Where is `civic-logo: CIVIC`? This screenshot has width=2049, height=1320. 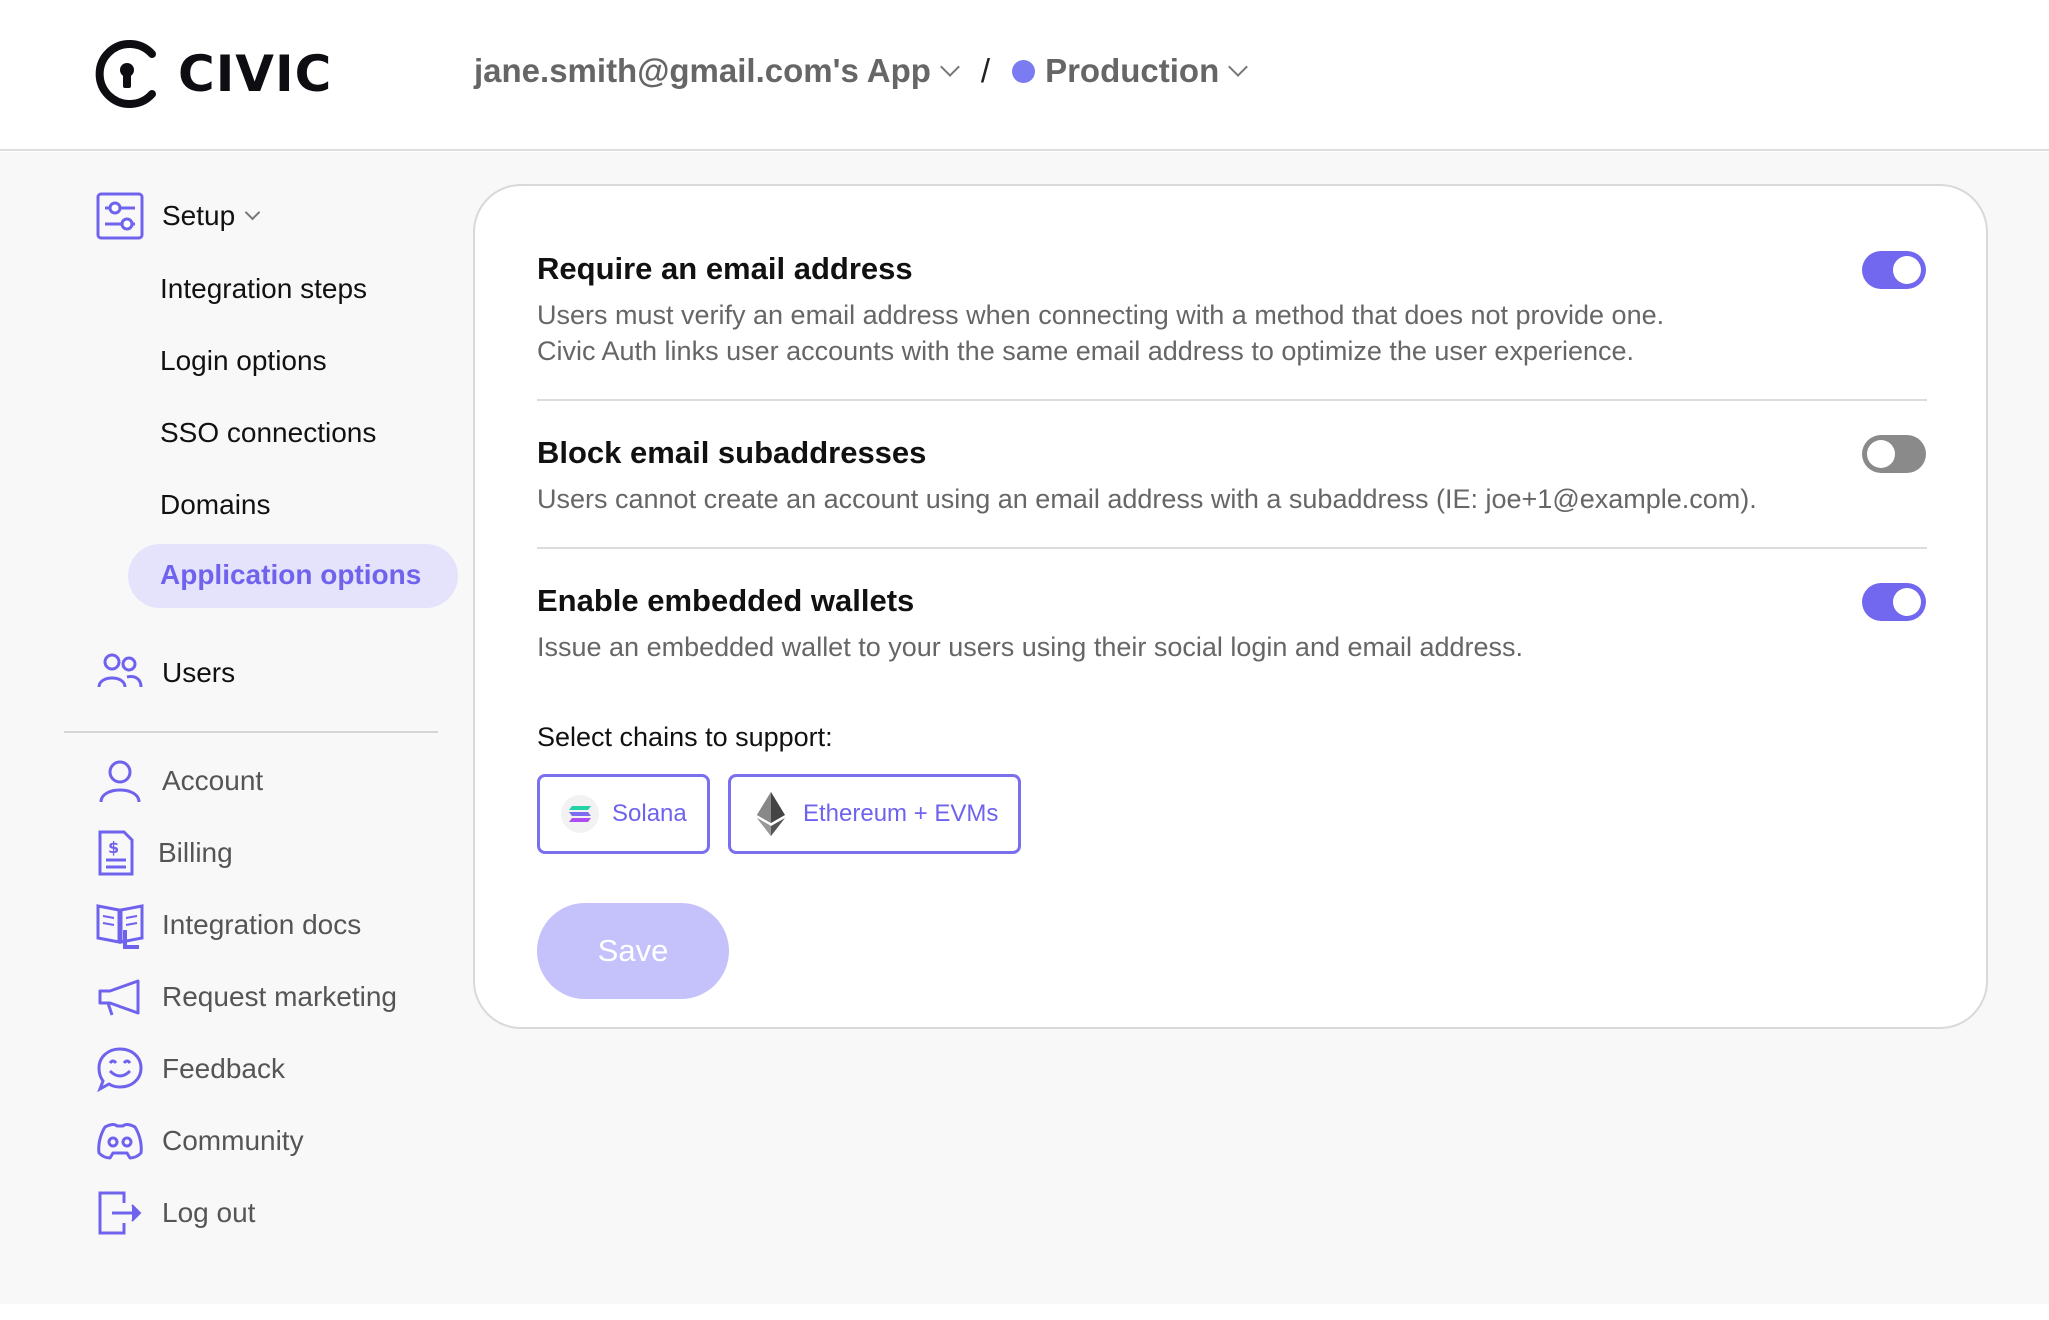
civic-logo: CIVIC is located at coordinates (213, 74).